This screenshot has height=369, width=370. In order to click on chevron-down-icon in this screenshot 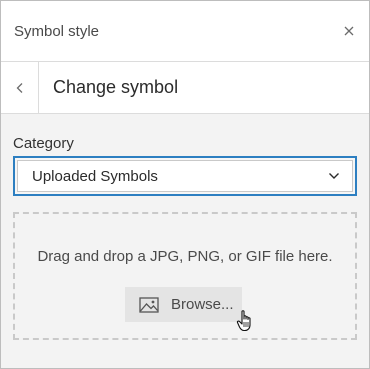, I will do `click(334, 176)`.